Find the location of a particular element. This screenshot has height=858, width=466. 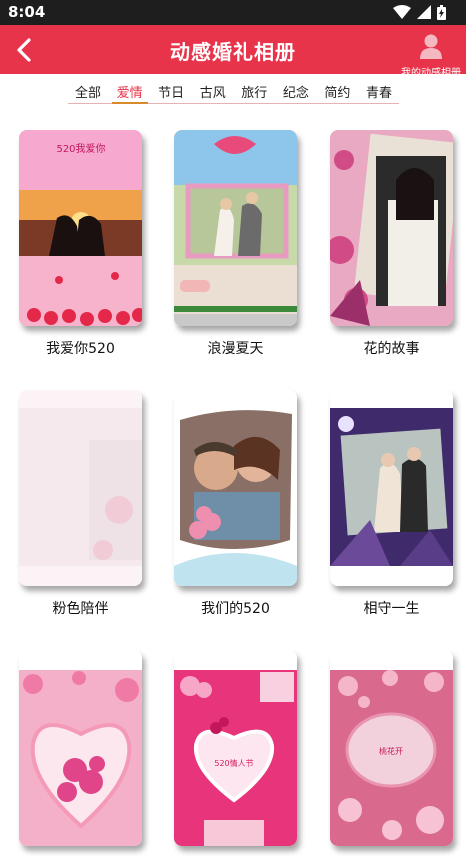

album-card-our-520: 我们的520 is located at coordinates (235, 504).